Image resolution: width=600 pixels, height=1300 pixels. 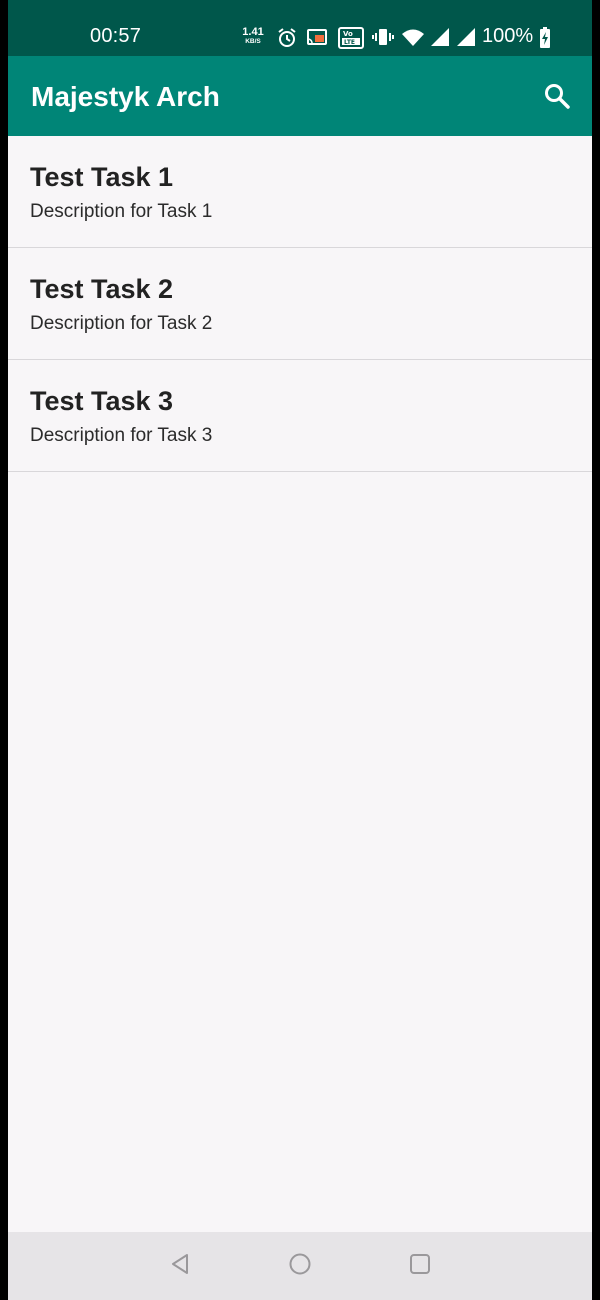 I want to click on task-description: Description for Task 3, so click(x=121, y=435).